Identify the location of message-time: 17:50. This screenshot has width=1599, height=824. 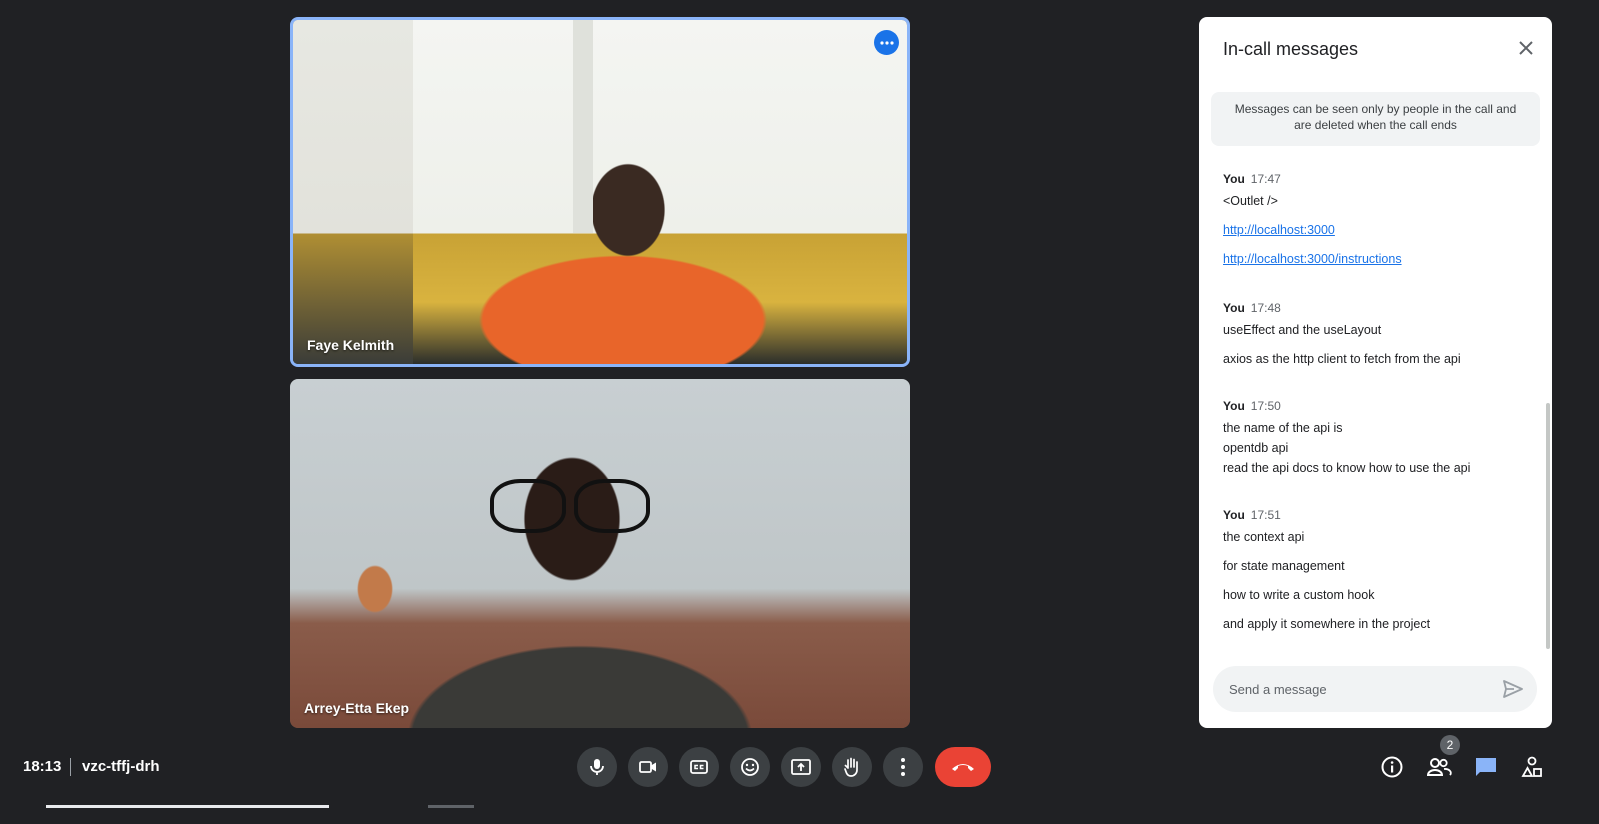
(1265, 406).